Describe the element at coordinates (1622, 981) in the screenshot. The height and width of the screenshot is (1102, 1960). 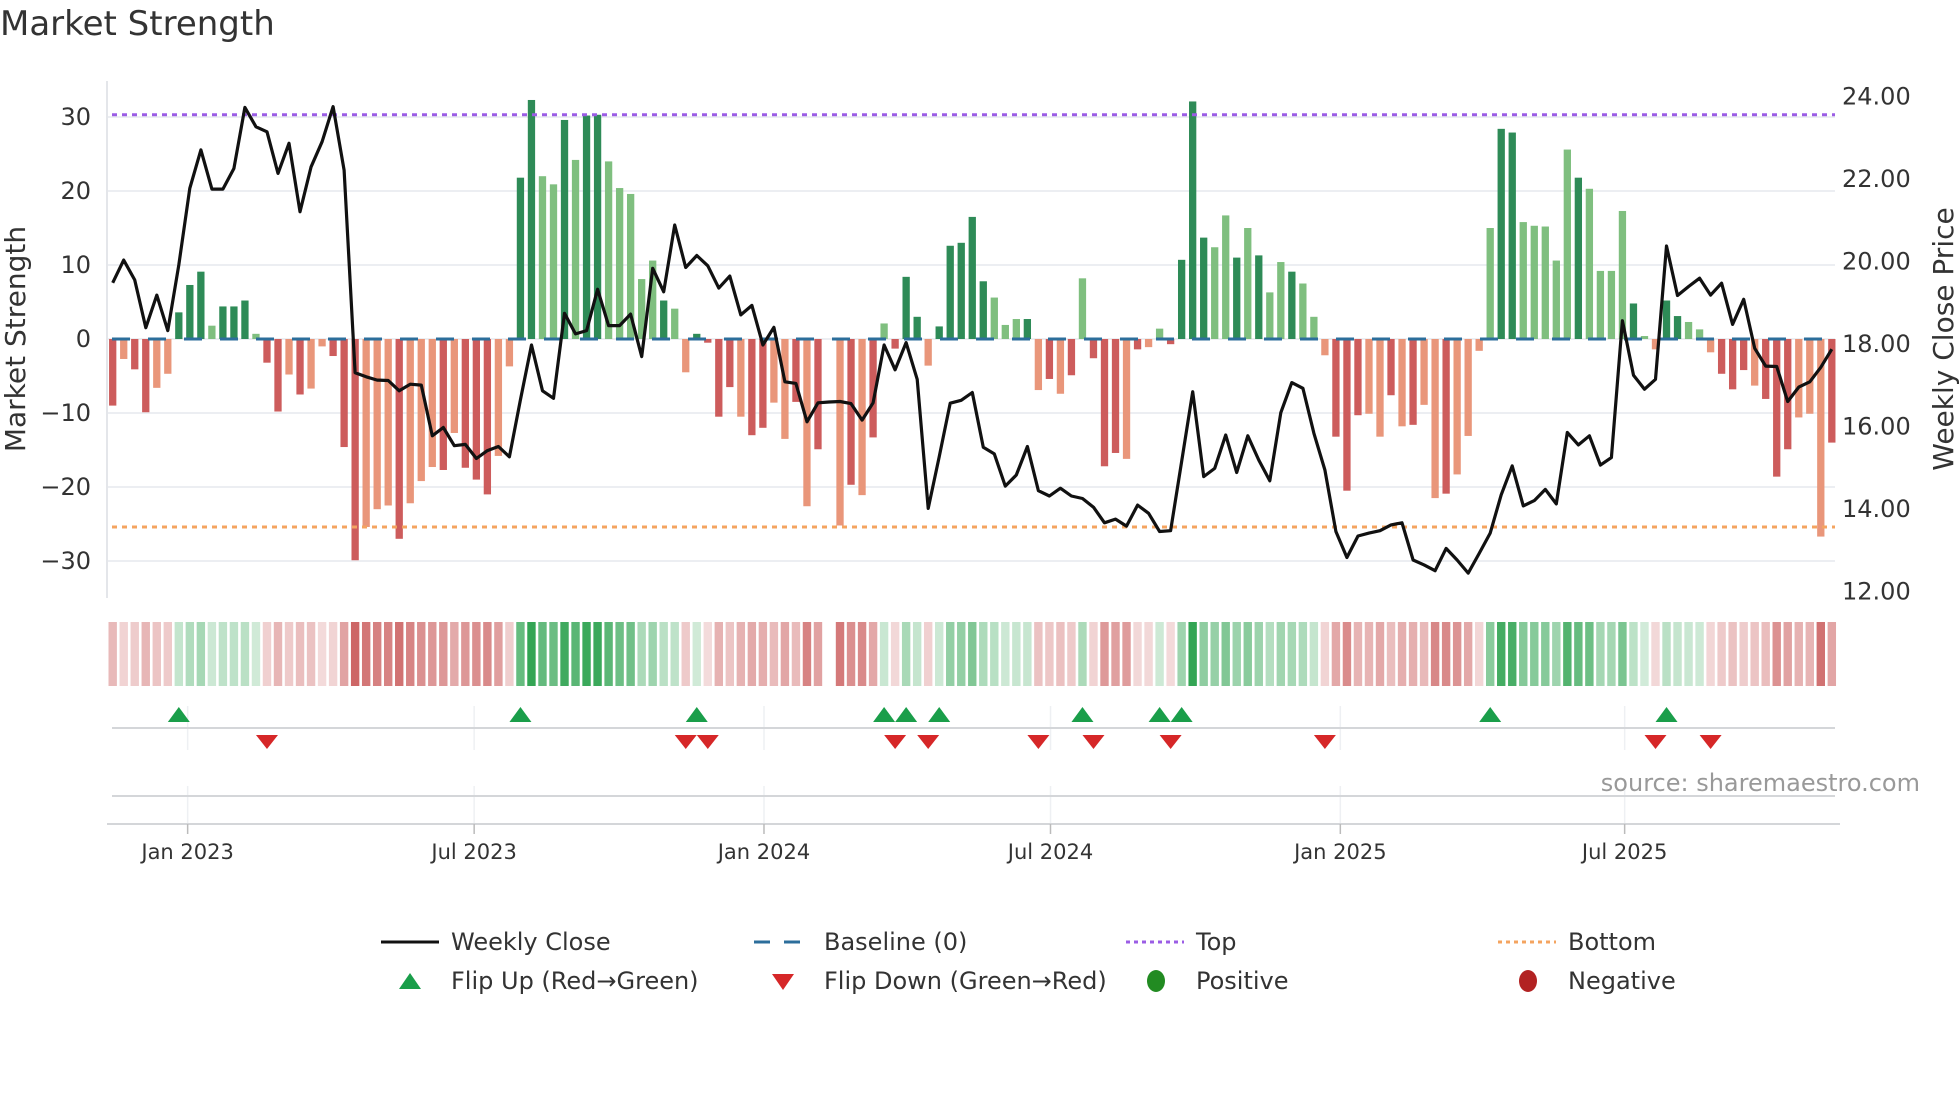
I see `legend-label: Negative` at that location.